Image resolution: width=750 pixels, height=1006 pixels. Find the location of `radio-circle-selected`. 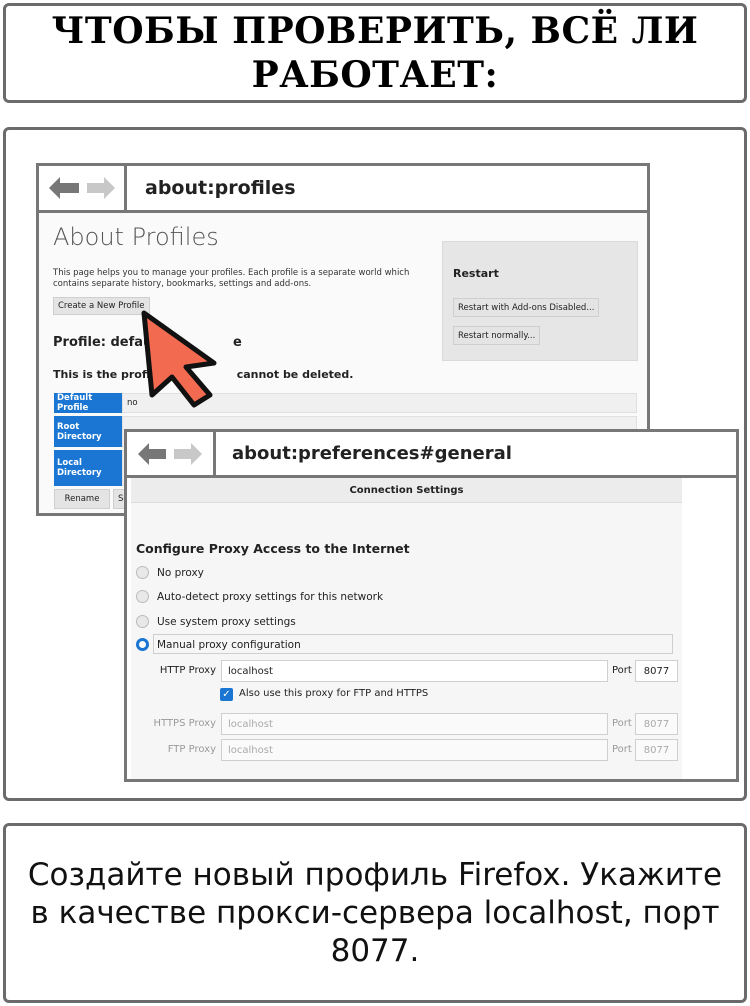

radio-circle-selected is located at coordinates (142, 644).